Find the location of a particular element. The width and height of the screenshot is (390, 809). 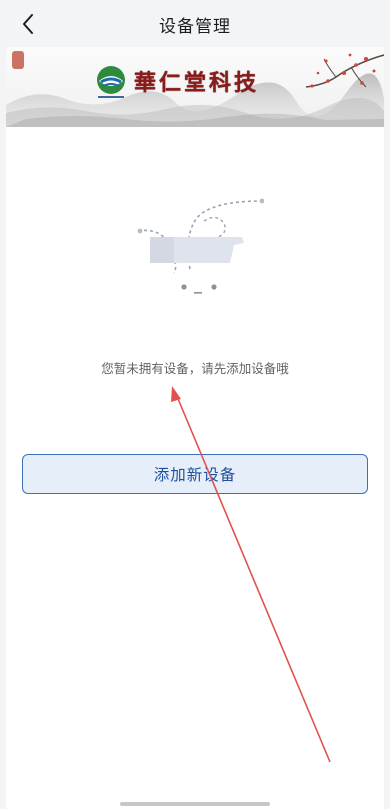

brand-name: 華仁堂科技 is located at coordinates (197, 83).